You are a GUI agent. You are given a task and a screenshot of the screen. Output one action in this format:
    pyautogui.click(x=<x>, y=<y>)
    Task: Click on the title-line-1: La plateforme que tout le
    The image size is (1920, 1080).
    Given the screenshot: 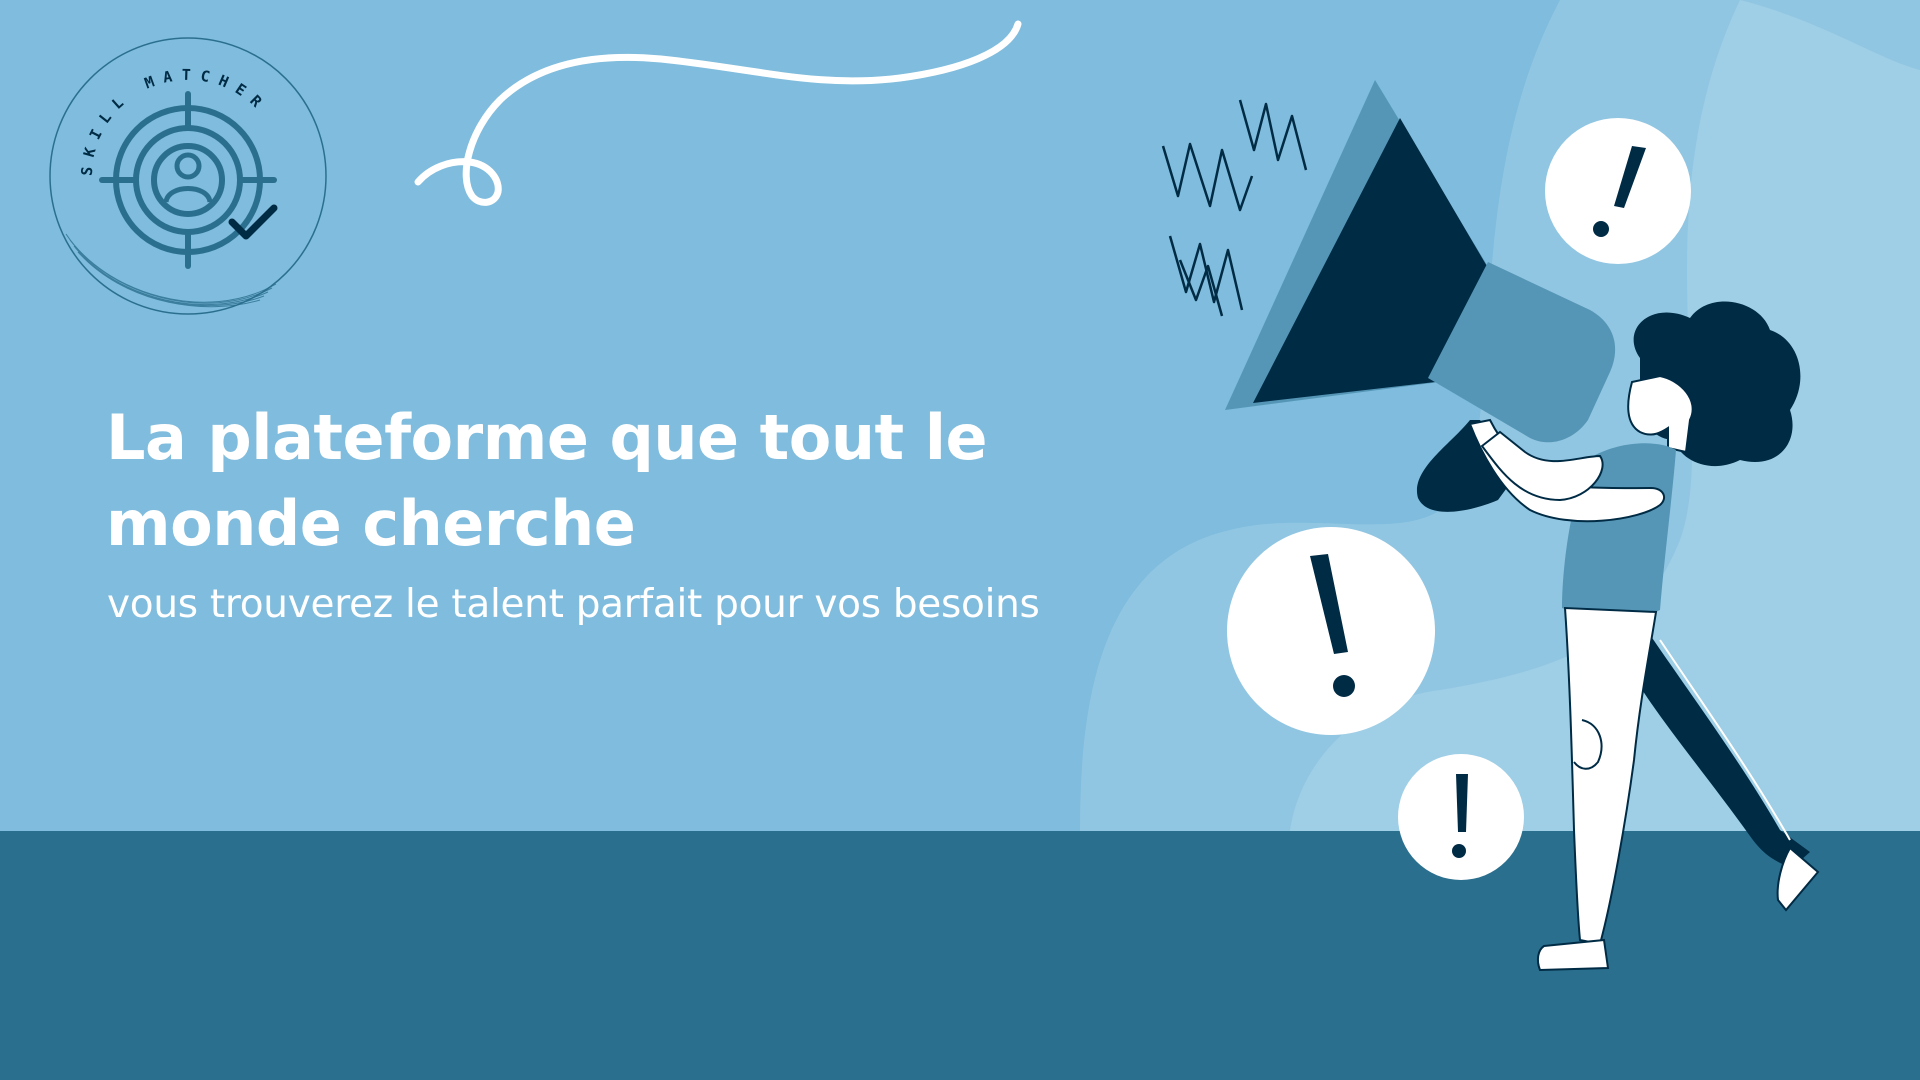 What is the action you would take?
    pyautogui.click(x=547, y=437)
    